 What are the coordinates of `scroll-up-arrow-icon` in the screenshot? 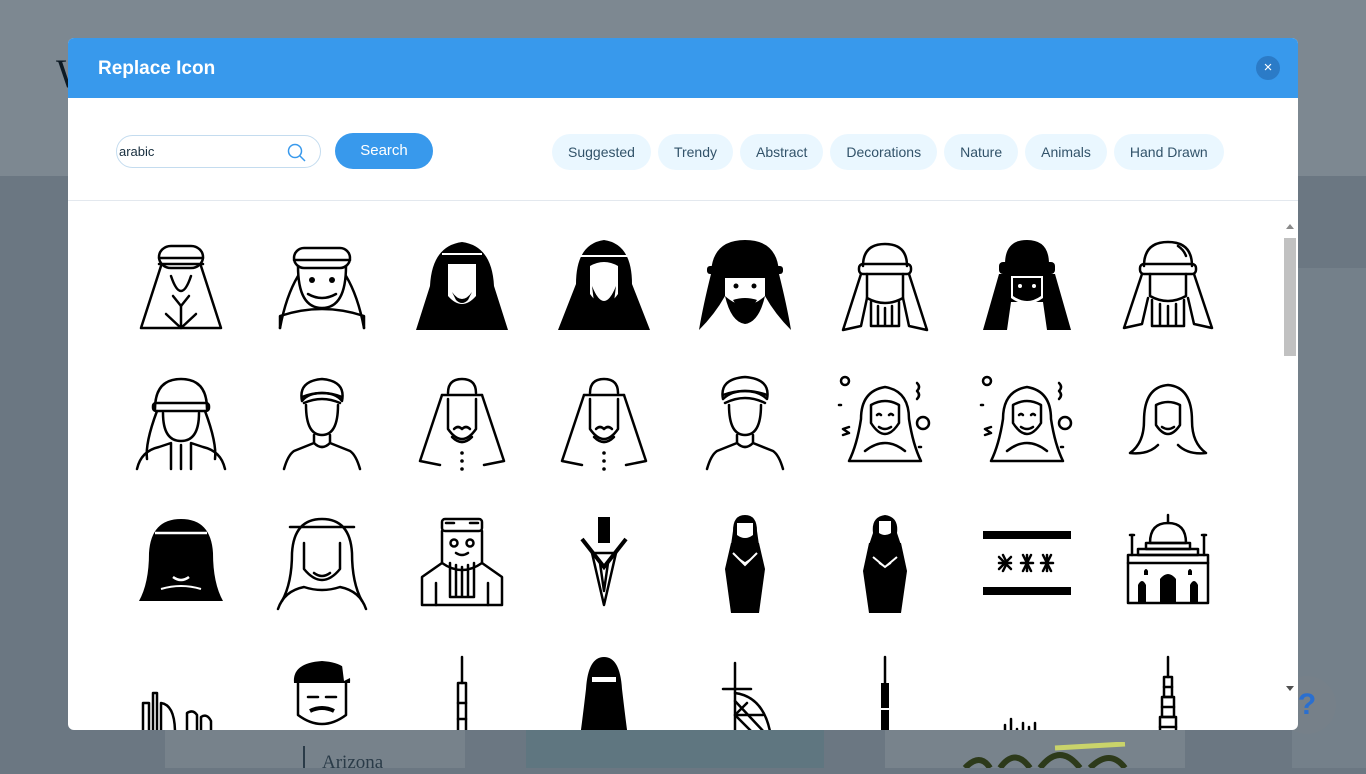 It's located at (1290, 226).